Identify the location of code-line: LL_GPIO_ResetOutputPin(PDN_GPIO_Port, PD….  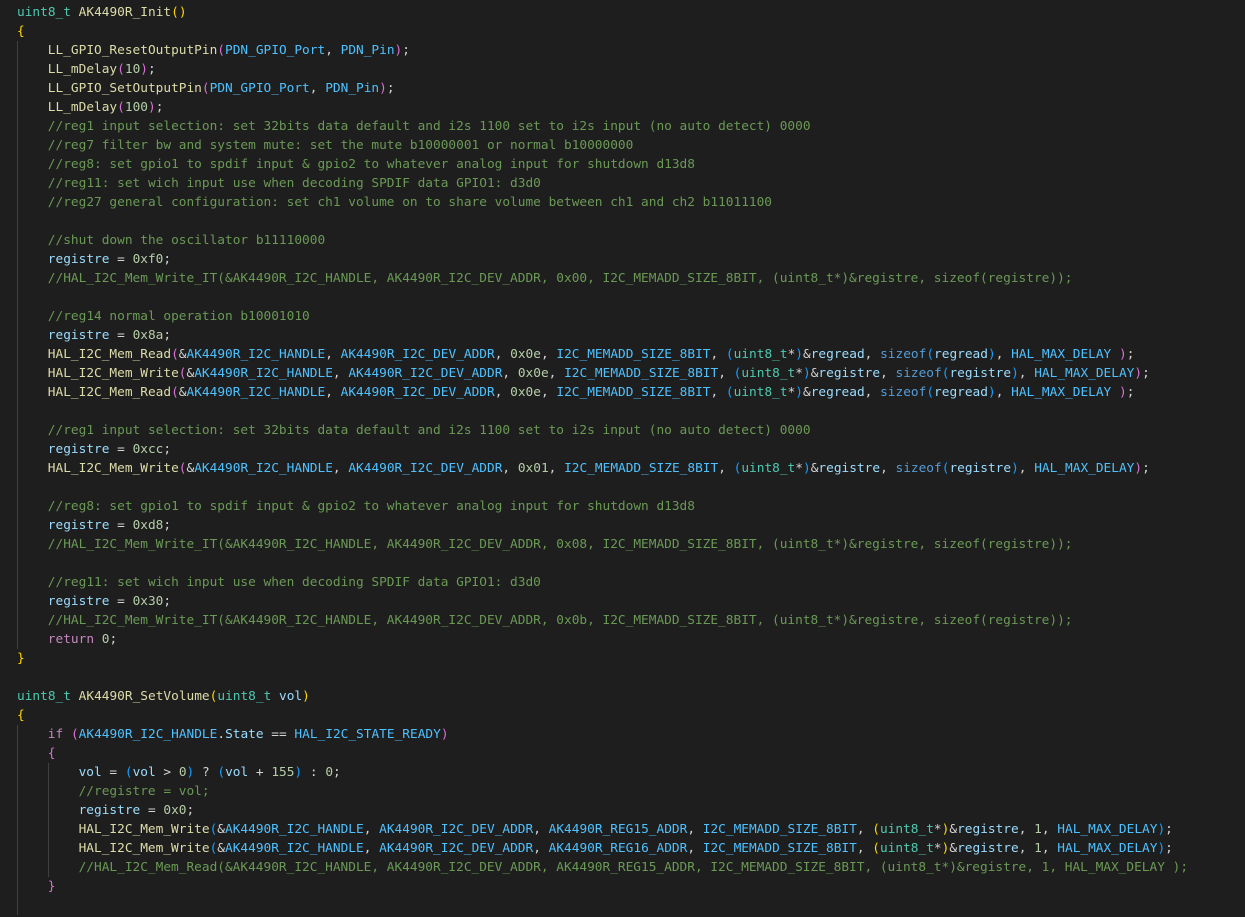
(622, 50).